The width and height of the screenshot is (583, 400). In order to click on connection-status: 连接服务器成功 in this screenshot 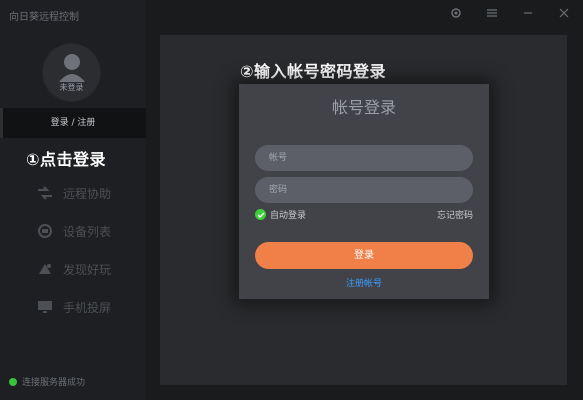, I will do `click(47, 381)`.